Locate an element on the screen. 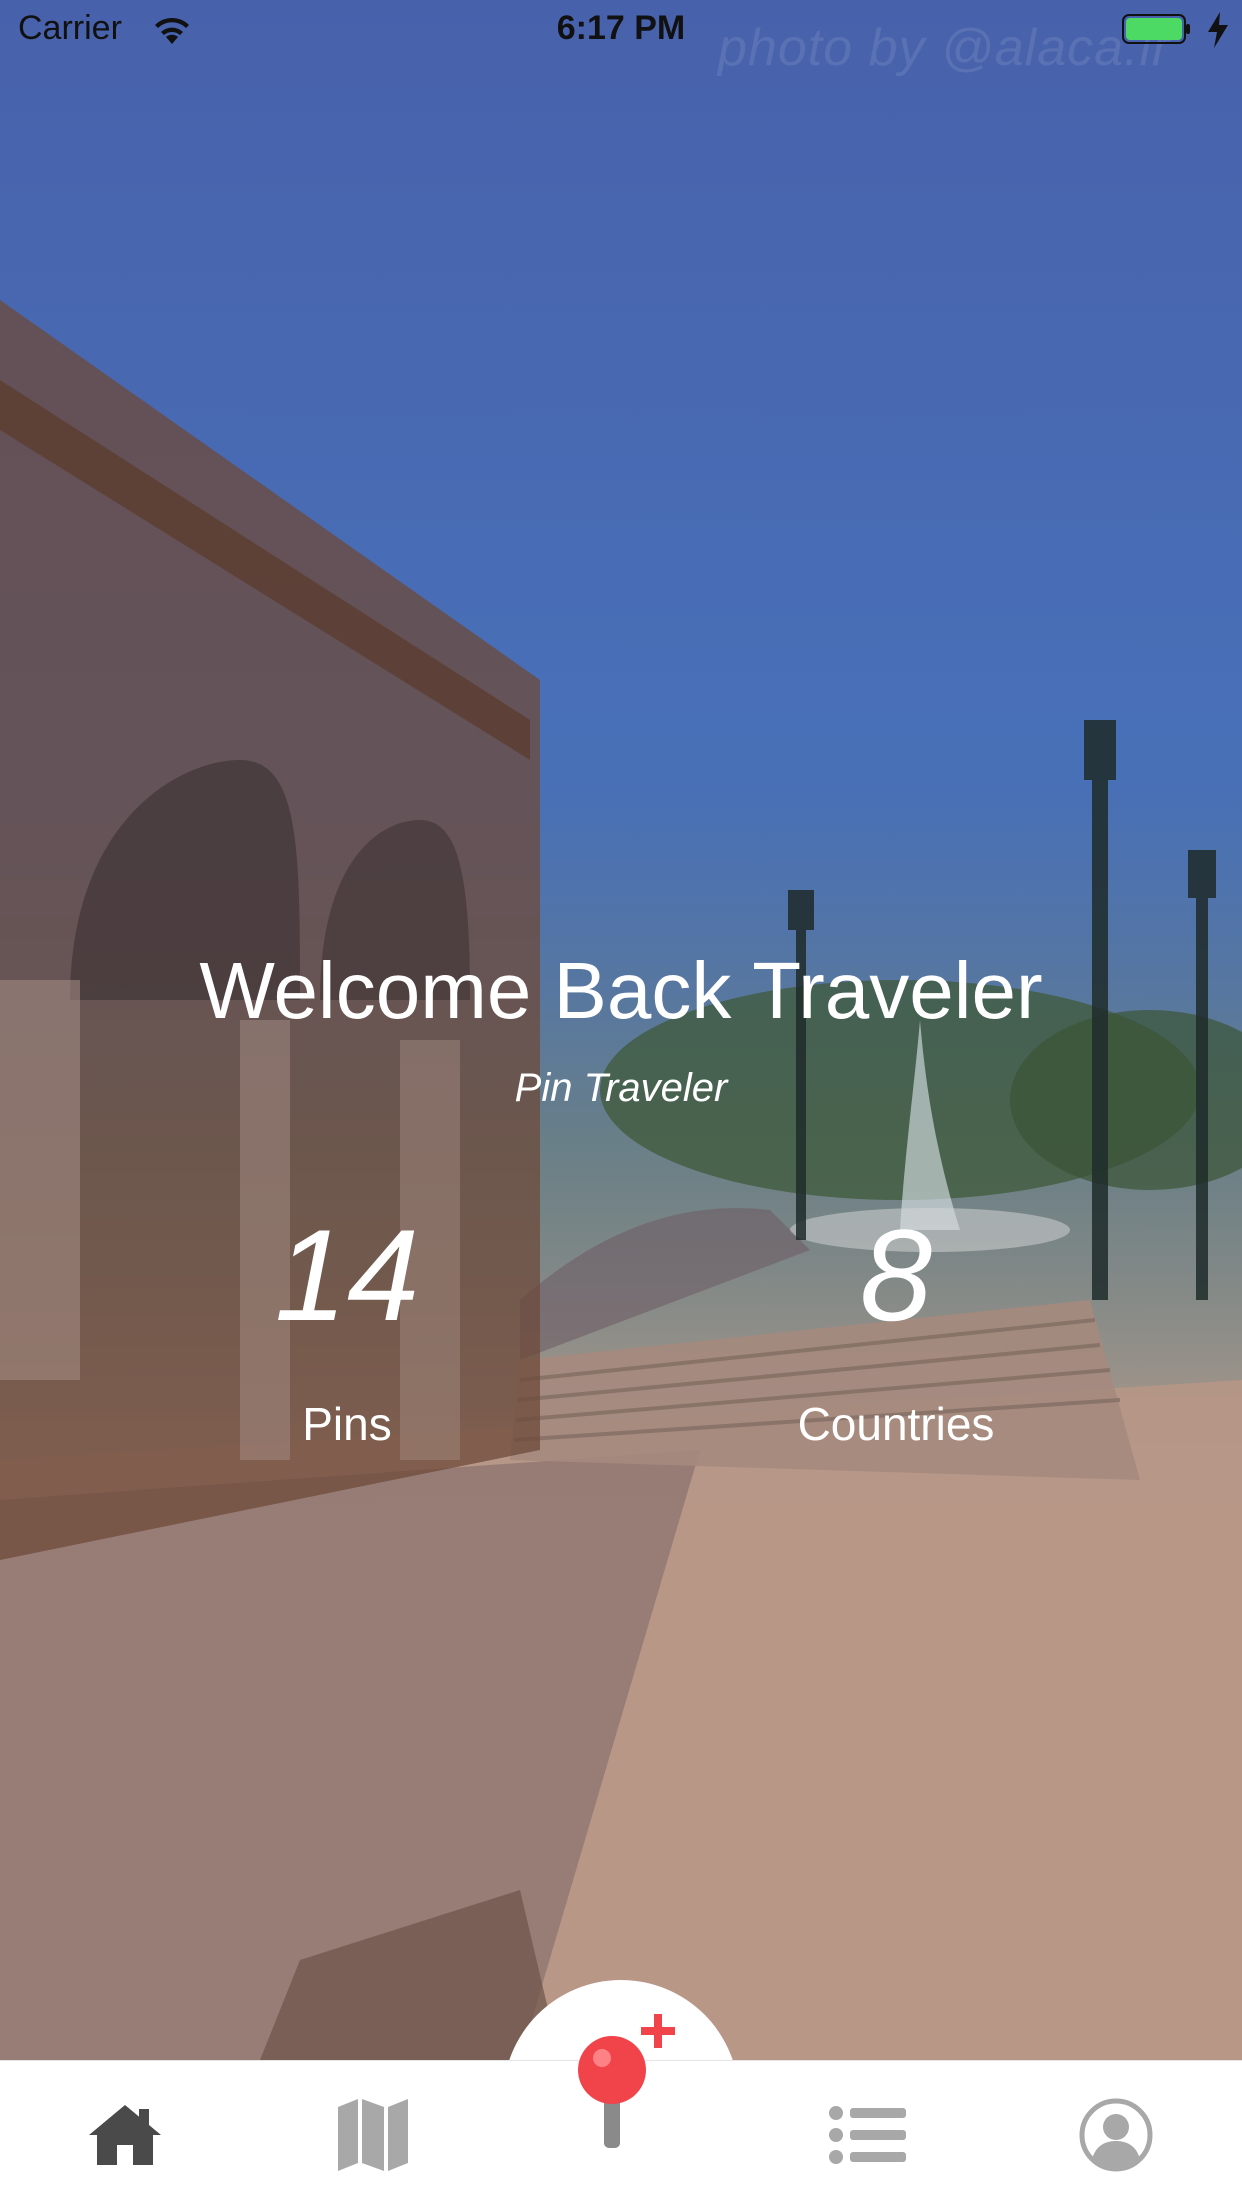  tab-map is located at coordinates (373, 2135).